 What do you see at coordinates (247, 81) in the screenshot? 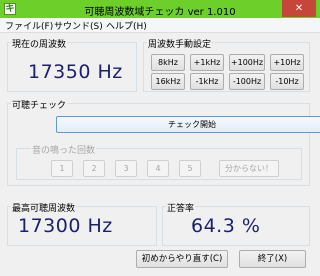
I see `minus-100hz-button: -100Hz` at bounding box center [247, 81].